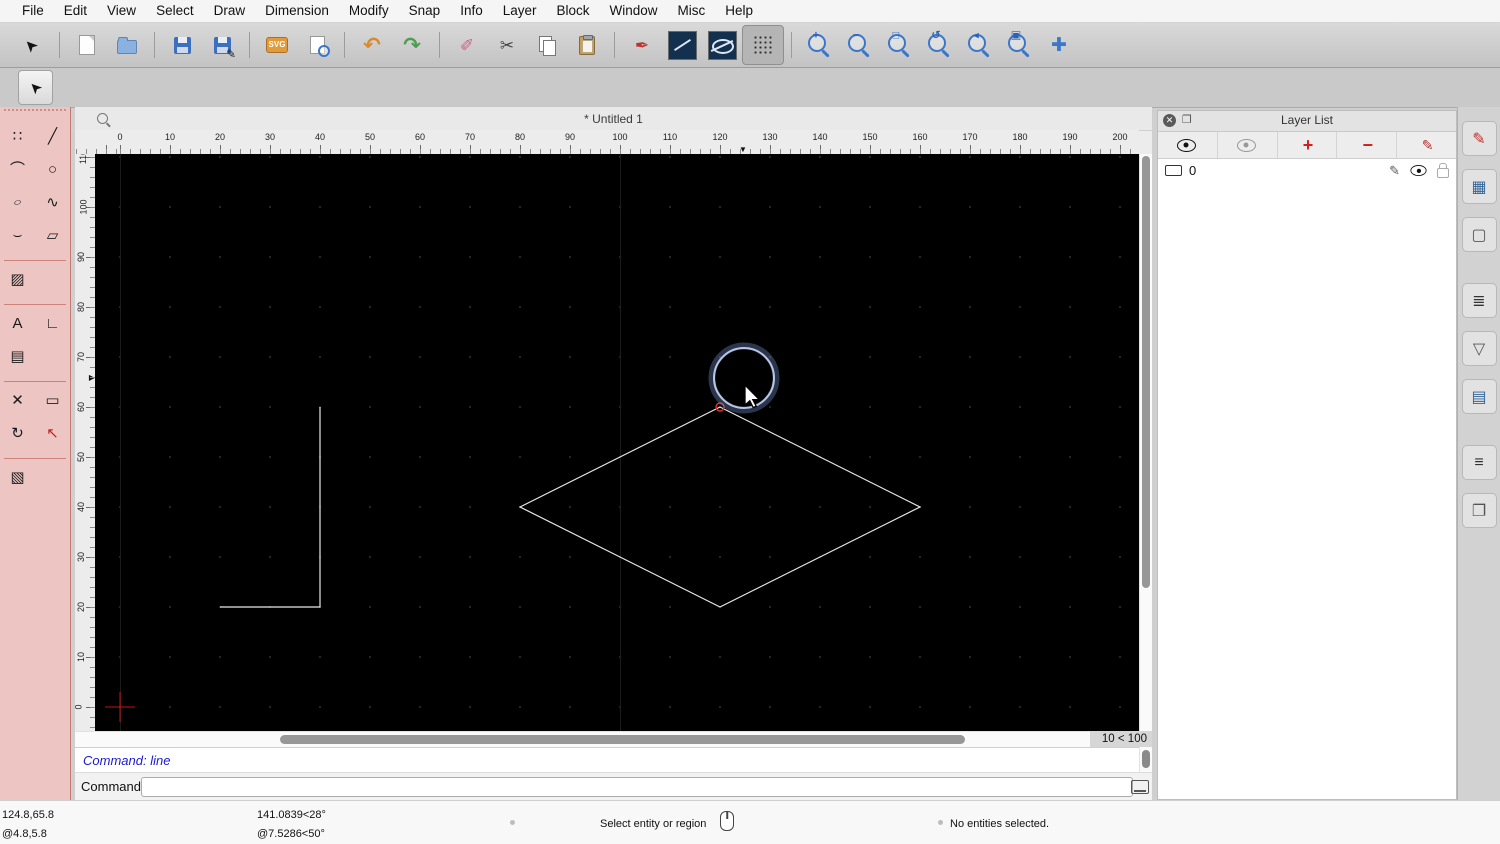 The width and height of the screenshot is (1500, 844). I want to click on solid-tool: ▧, so click(17, 477).